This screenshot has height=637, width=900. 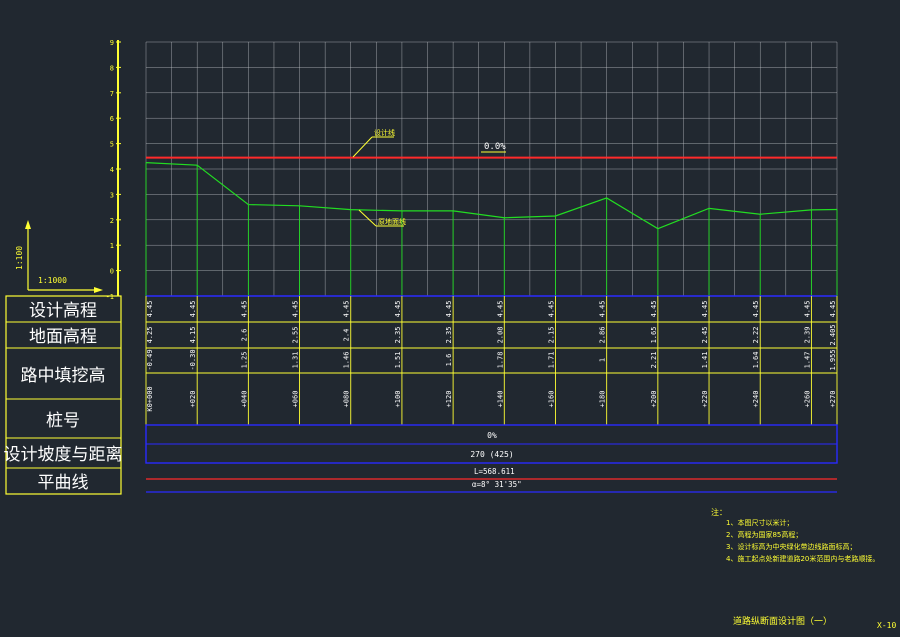 I want to click on row-label-design-elev: 设计高程, so click(x=63, y=311).